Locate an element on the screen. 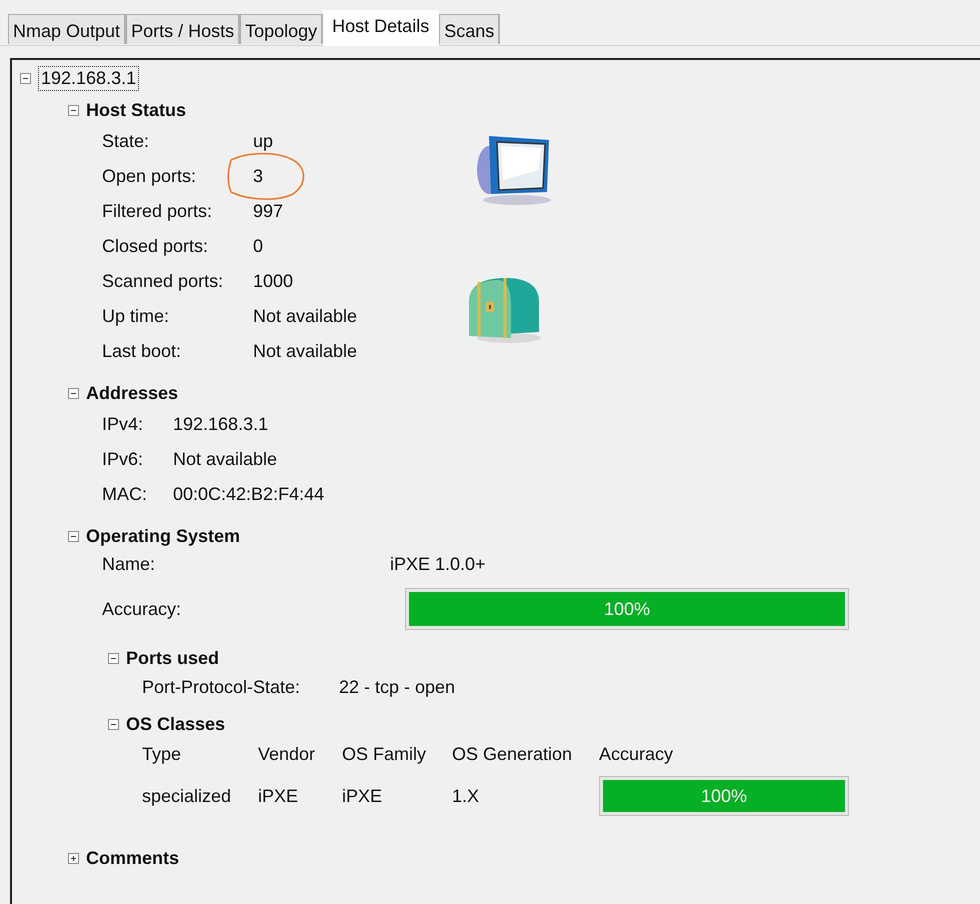 This screenshot has height=904, width=980. column-header: OS Generation is located at coordinates (513, 754).